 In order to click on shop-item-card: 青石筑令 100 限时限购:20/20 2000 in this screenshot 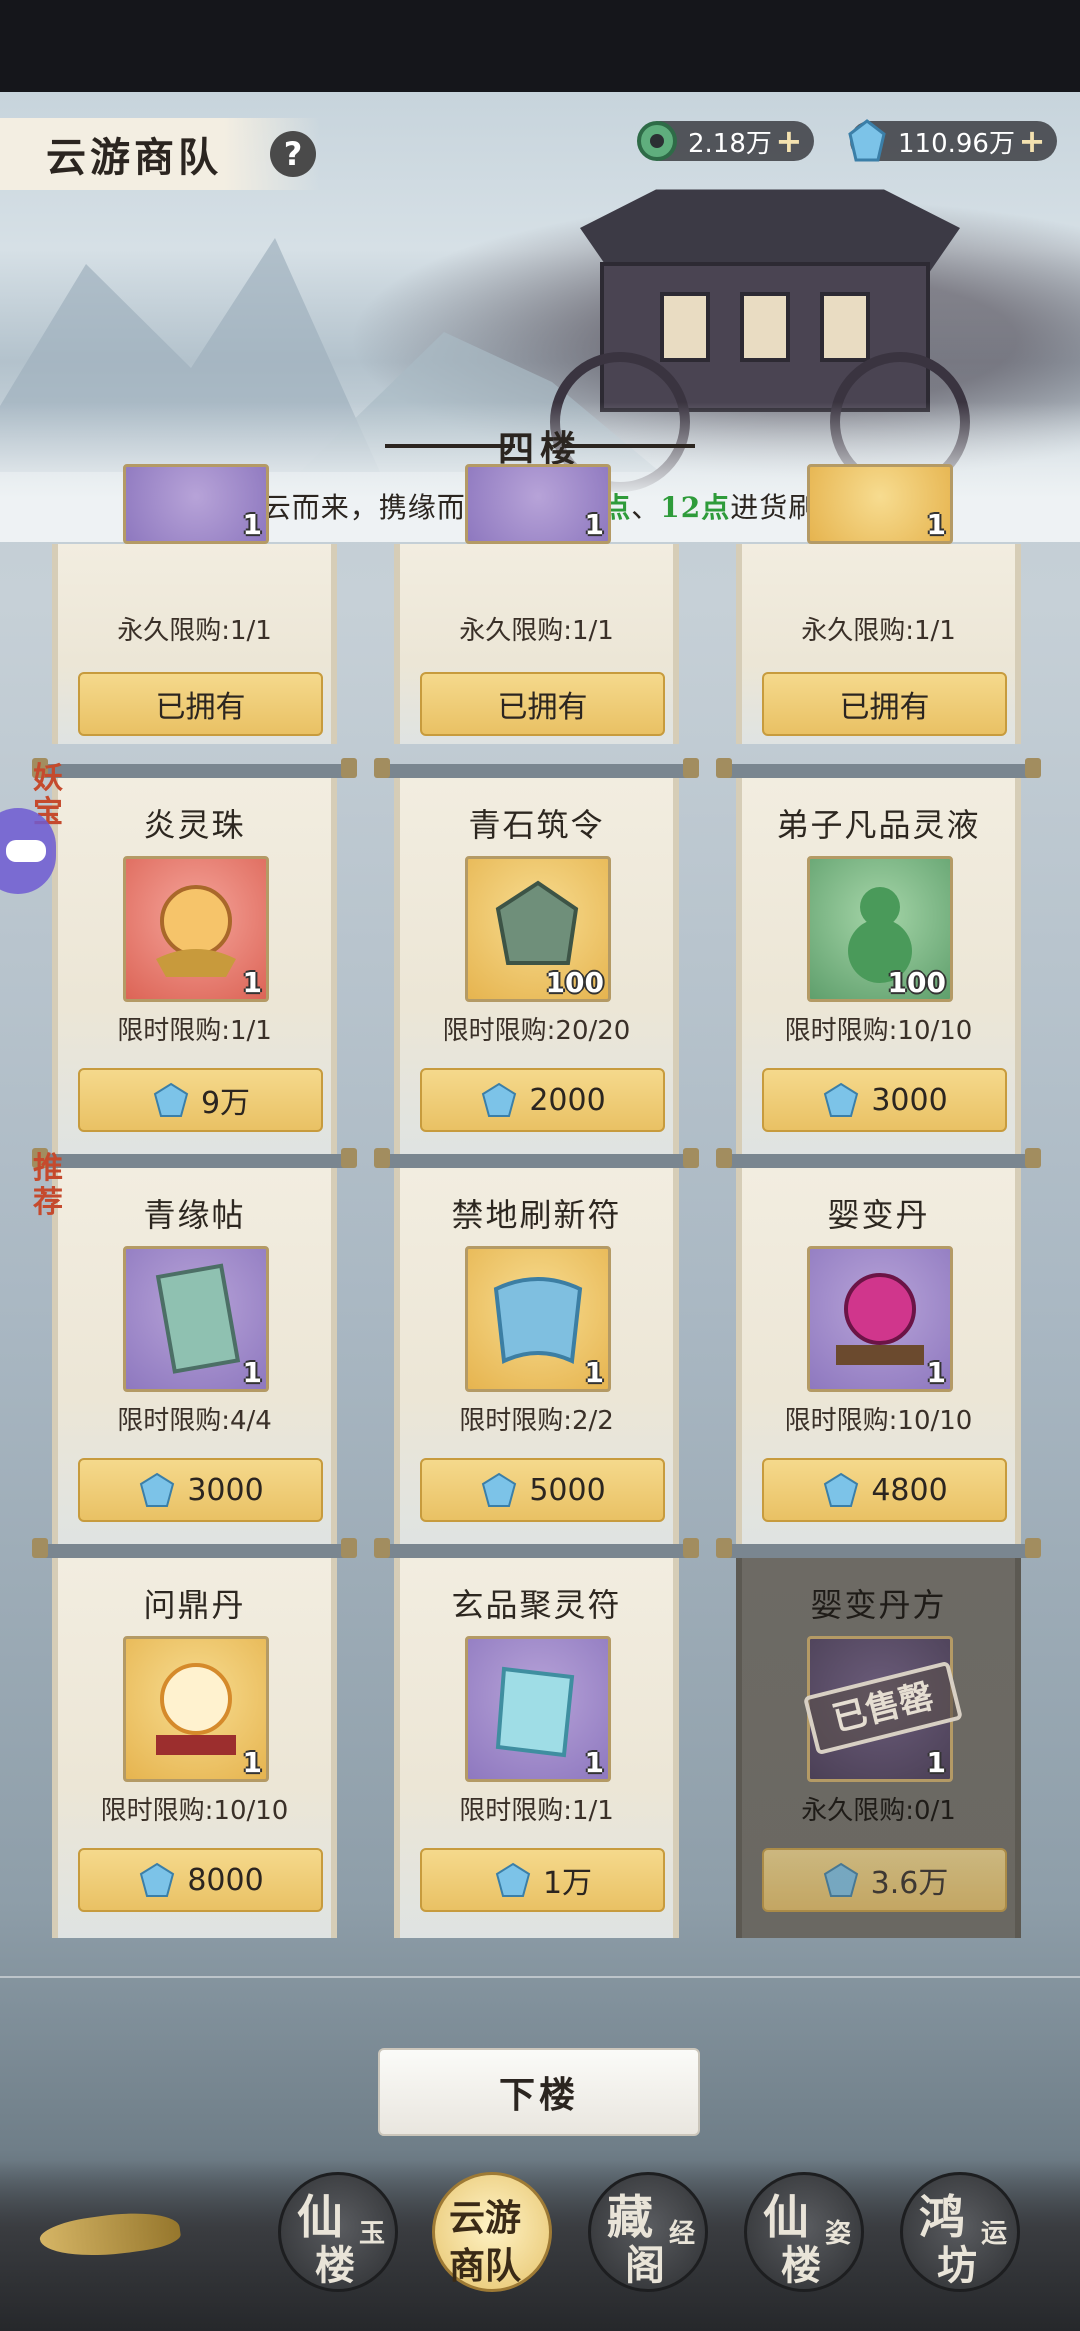, I will do `click(536, 958)`.